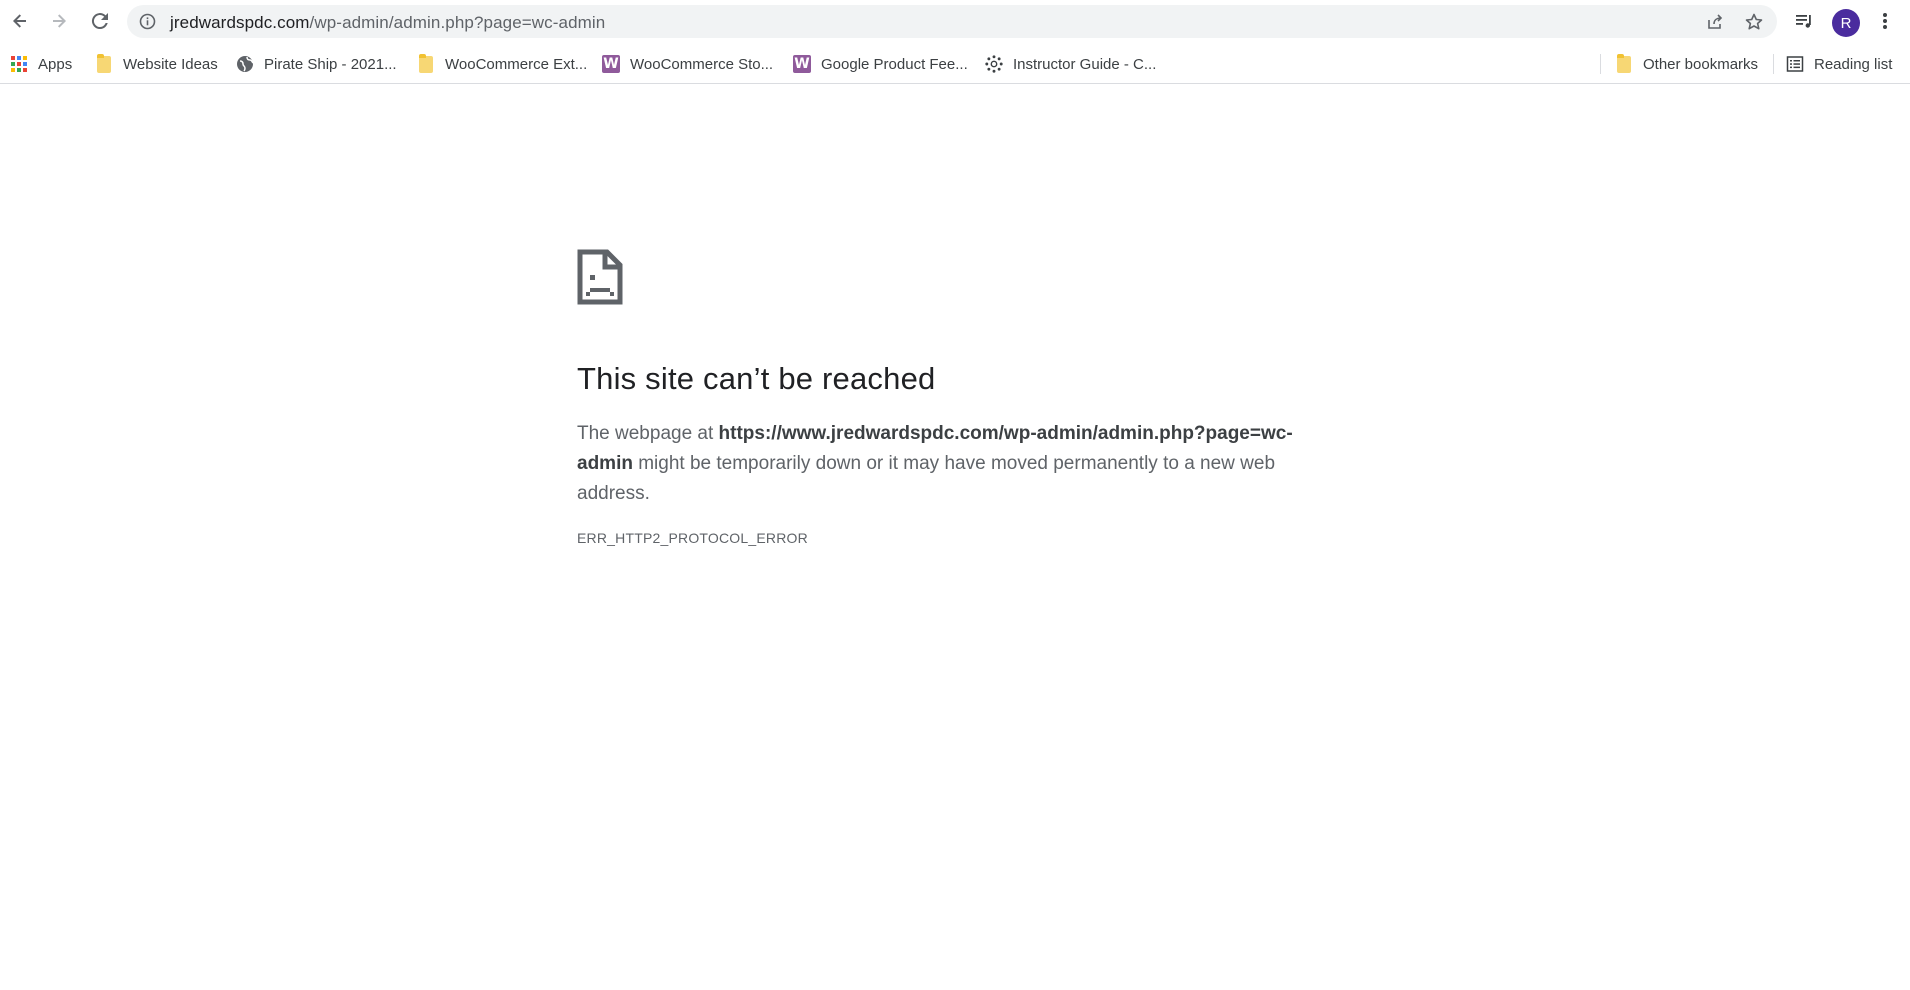  I want to click on profile-avatar: R, so click(1846, 23).